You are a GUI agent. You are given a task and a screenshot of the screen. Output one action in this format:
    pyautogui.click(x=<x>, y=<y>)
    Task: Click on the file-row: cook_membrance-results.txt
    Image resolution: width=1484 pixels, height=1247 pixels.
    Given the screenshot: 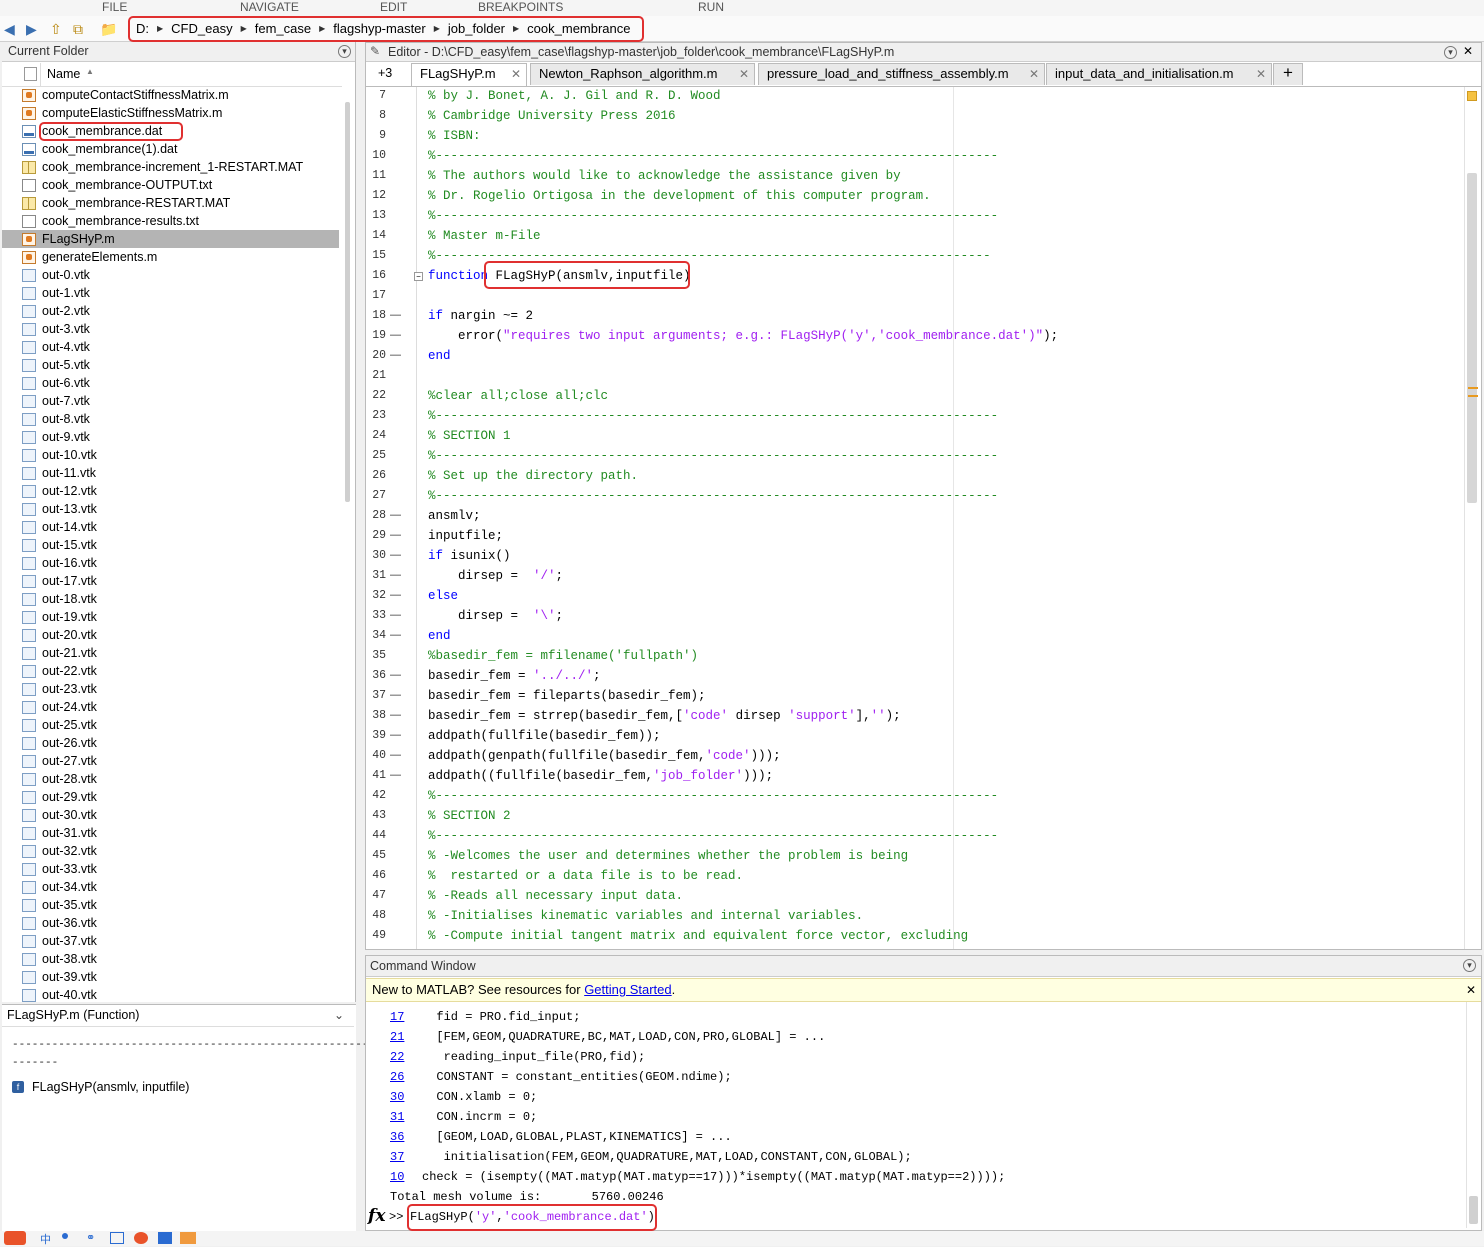 What is the action you would take?
    pyautogui.click(x=170, y=221)
    